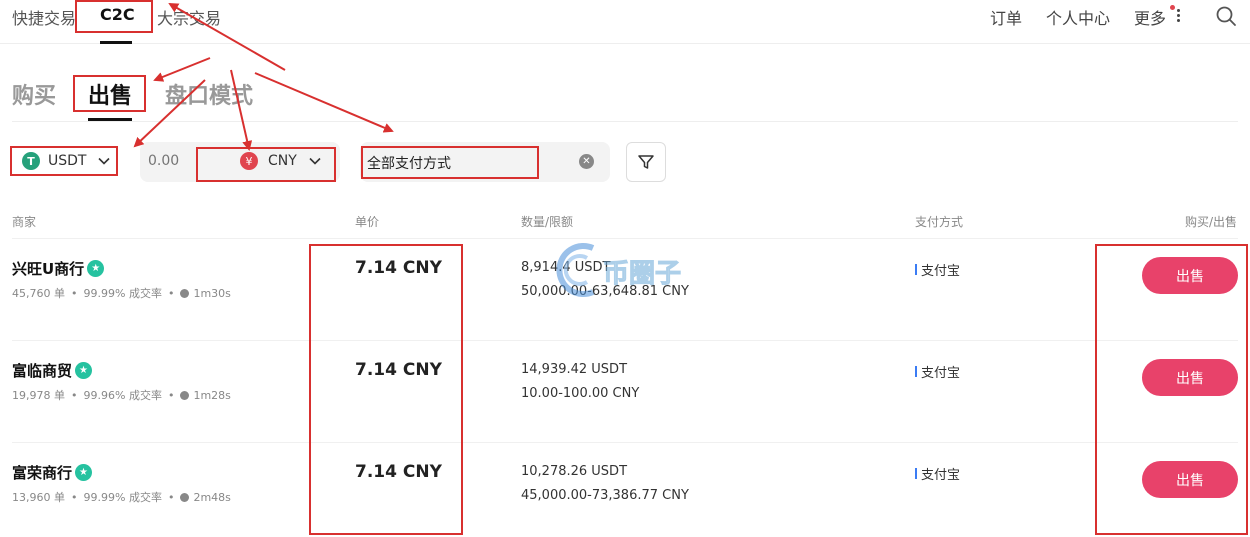  I want to click on merchant-stats: 13,960 单 • 99.99% 成交率 • 2m48s, so click(121, 497).